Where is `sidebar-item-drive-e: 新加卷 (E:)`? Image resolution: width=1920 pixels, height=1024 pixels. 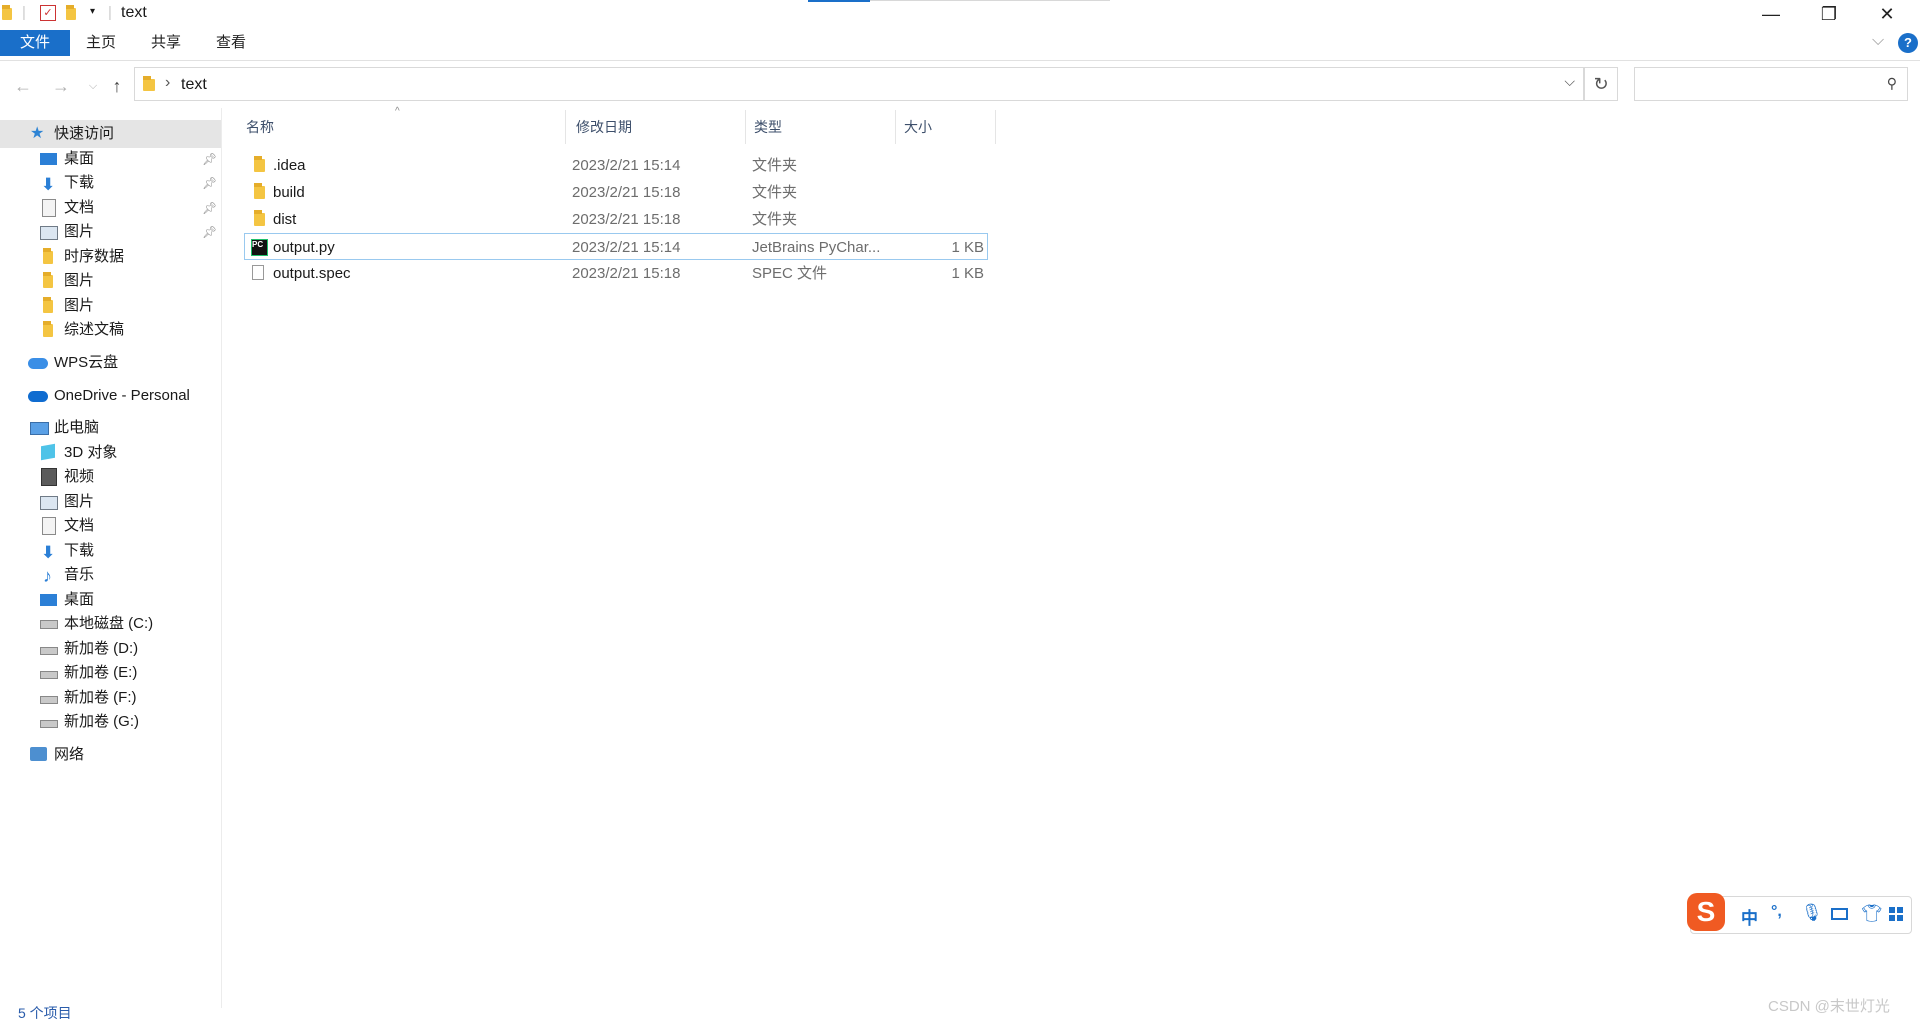
sidebar-item-drive-e: 新加卷 (E:) is located at coordinates (110, 673).